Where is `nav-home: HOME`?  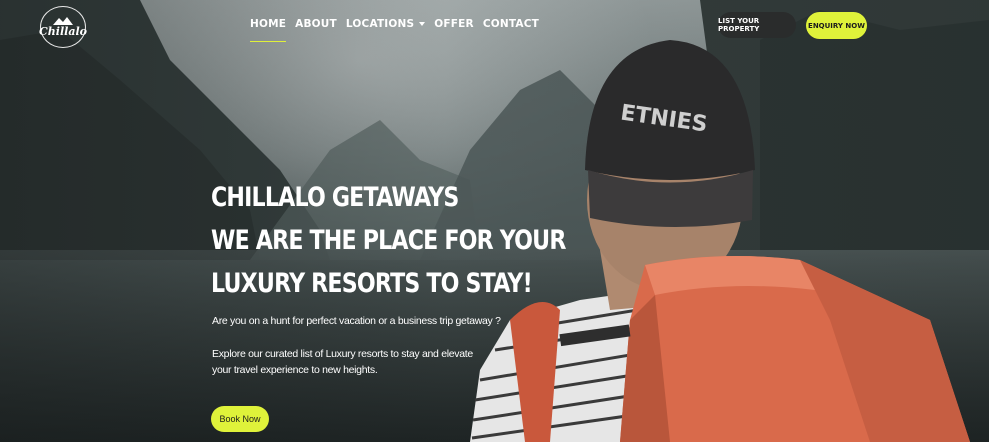 nav-home: HOME is located at coordinates (268, 30).